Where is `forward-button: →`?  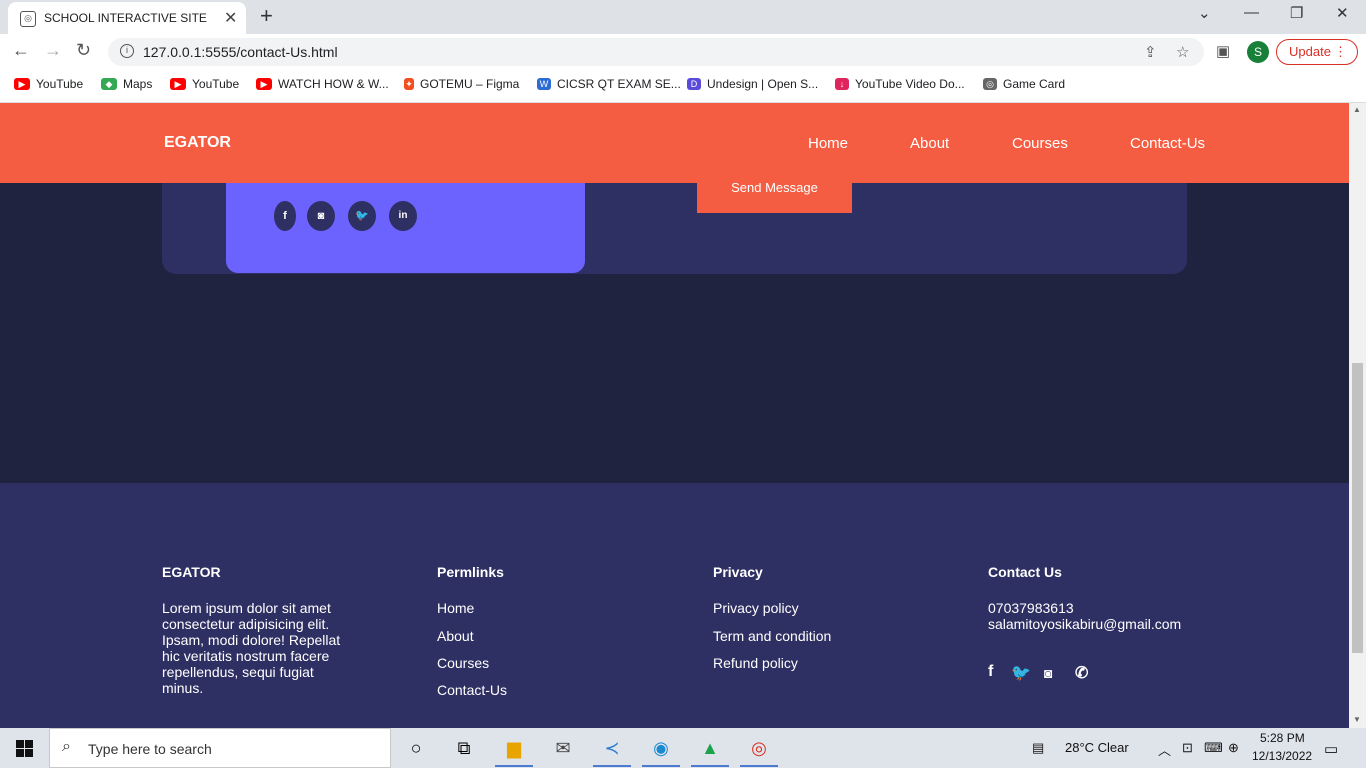
forward-button: → is located at coordinates (53, 50).